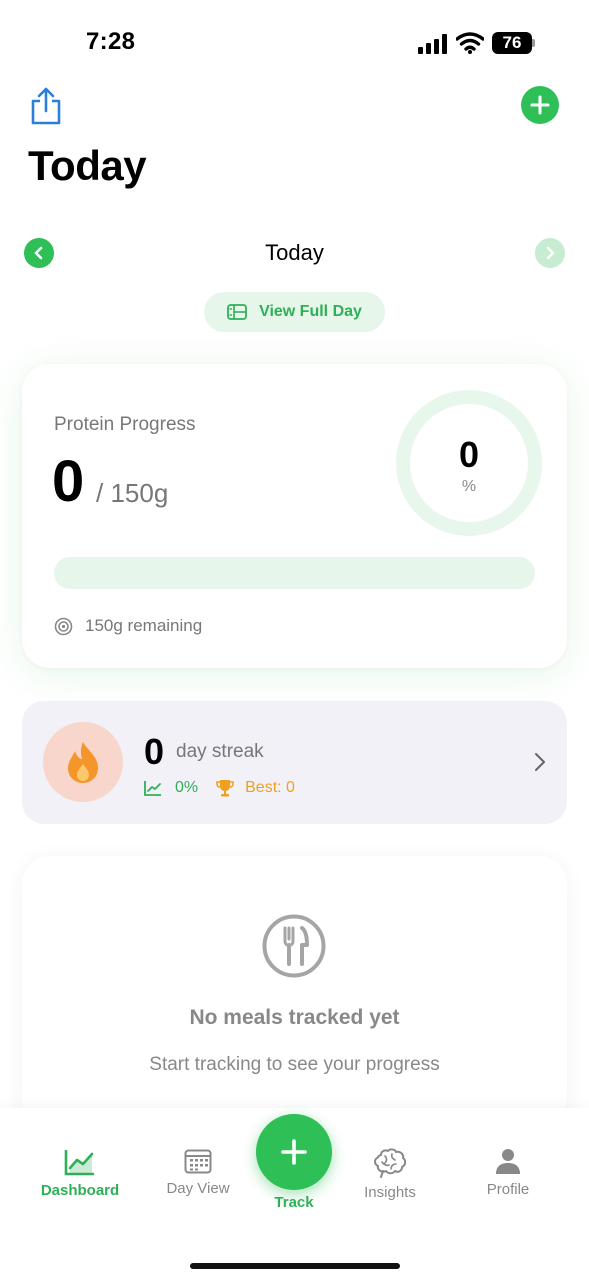  Describe the element at coordinates (469, 454) in the screenshot. I see `protein-percent-value: 0` at that location.